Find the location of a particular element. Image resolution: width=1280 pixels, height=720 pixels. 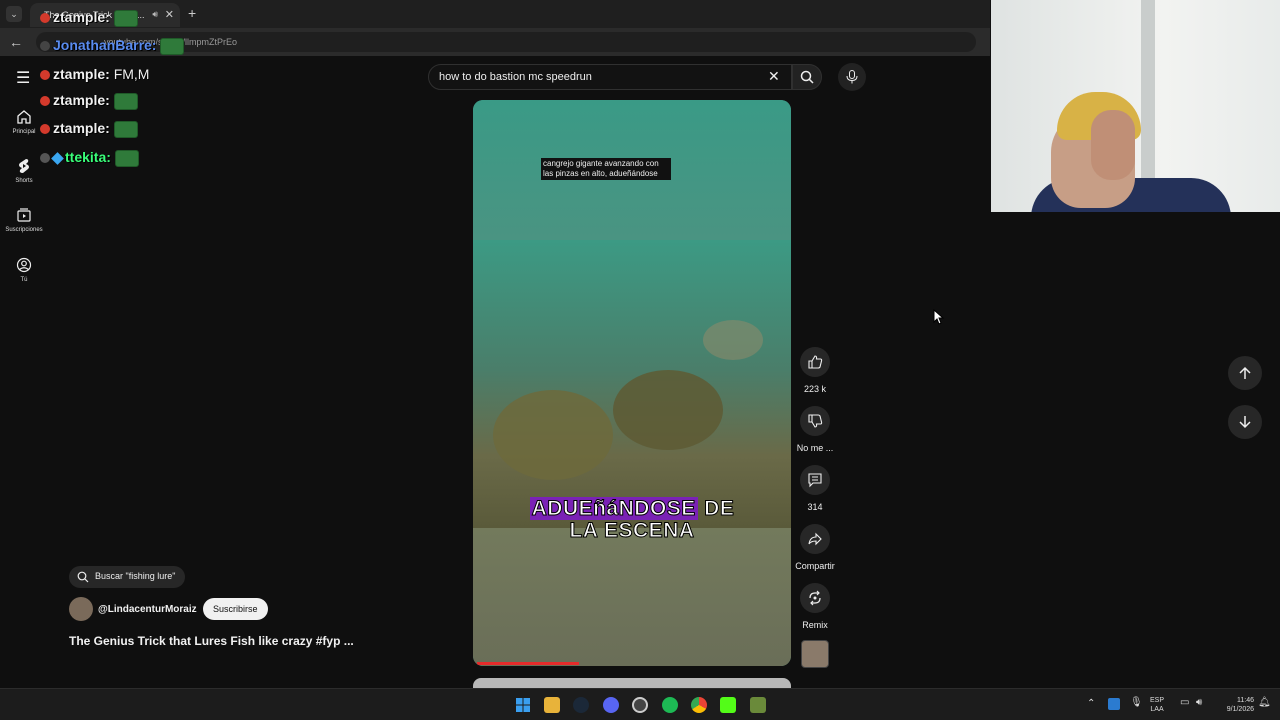

sidebar-item-label: Suscripciones is located at coordinates (24, 230).